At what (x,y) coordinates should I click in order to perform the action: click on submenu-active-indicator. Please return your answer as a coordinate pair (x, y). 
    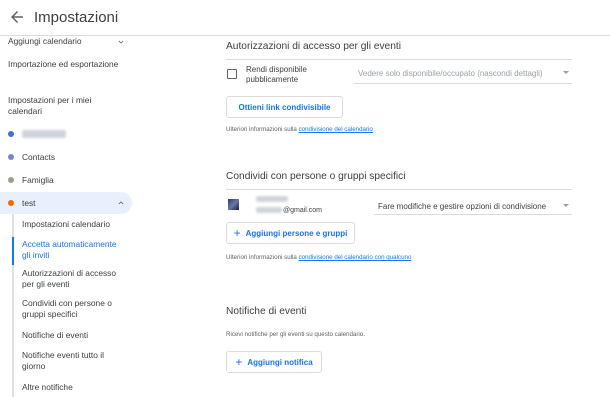
    Looking at the image, I should click on (13, 251).